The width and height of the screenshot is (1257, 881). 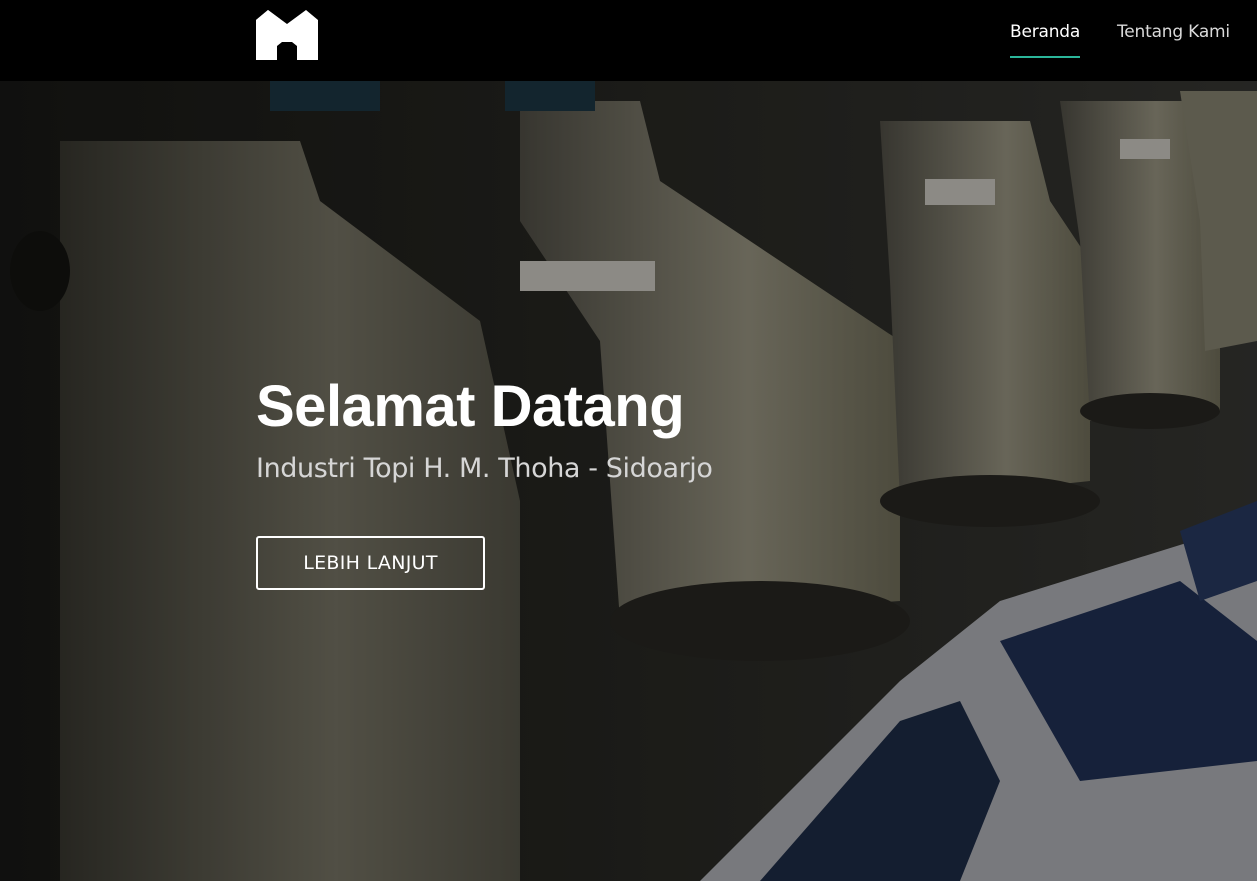 What do you see at coordinates (1173, 32) in the screenshot?
I see `nav-link-tentang-kami: Tentang Kami` at bounding box center [1173, 32].